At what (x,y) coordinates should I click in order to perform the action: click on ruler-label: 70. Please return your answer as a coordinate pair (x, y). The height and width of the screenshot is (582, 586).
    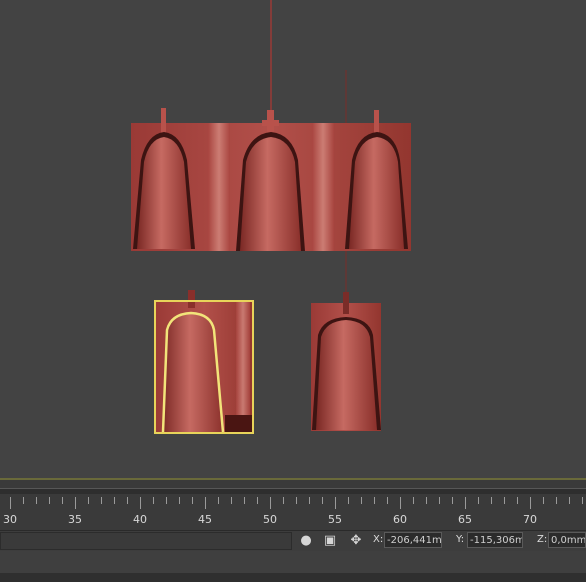
    Looking at the image, I should click on (530, 519).